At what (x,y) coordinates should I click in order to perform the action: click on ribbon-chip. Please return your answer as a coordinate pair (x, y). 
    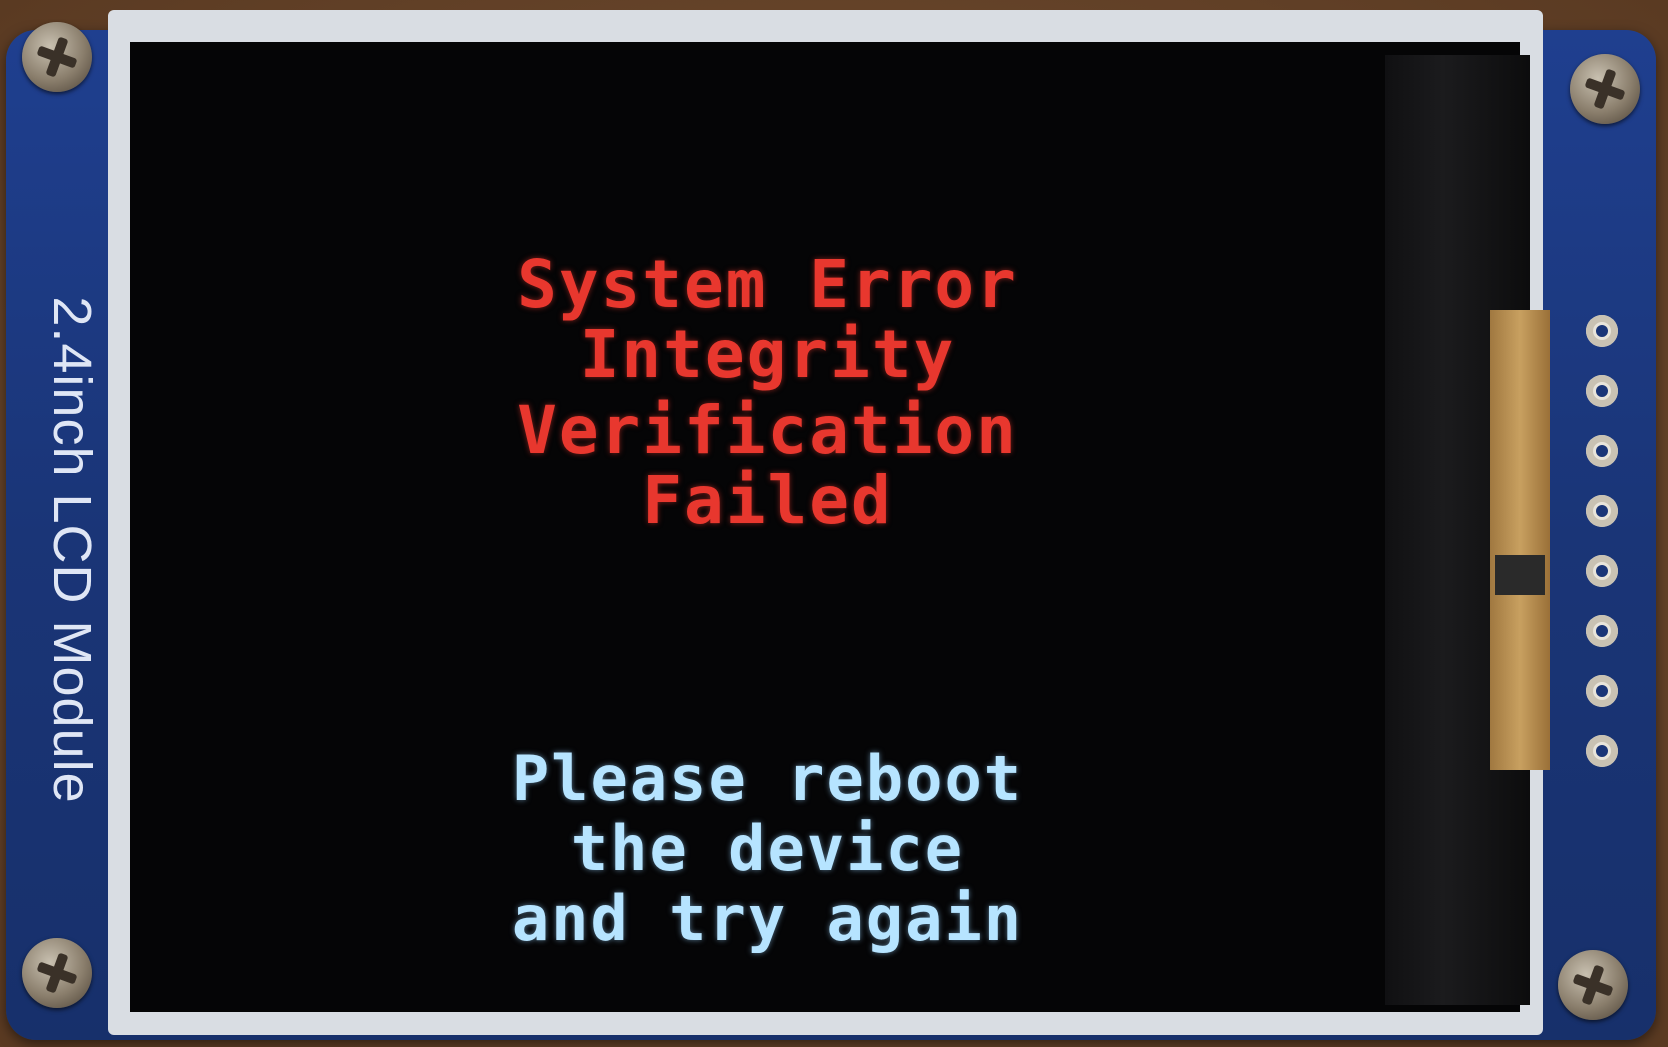
    Looking at the image, I should click on (1520, 575).